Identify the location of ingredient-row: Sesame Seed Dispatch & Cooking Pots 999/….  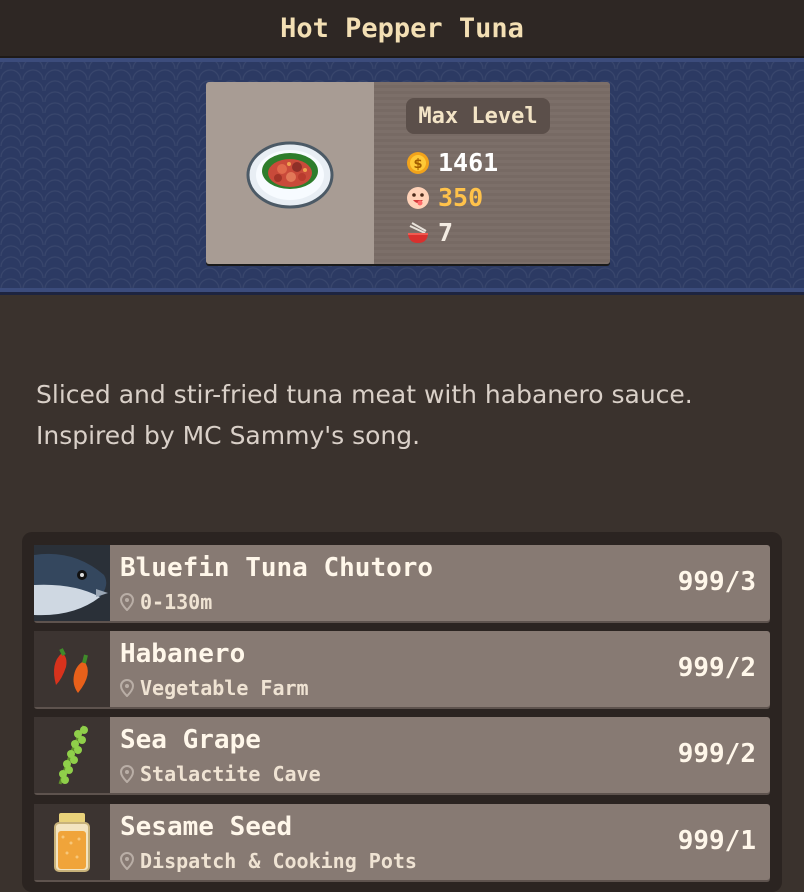
(402, 842).